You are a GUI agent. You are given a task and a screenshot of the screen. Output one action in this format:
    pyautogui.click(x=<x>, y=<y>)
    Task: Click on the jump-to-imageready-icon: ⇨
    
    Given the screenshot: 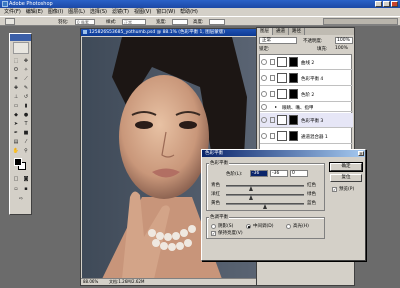 What is the action you would take?
    pyautogui.click(x=21, y=199)
    